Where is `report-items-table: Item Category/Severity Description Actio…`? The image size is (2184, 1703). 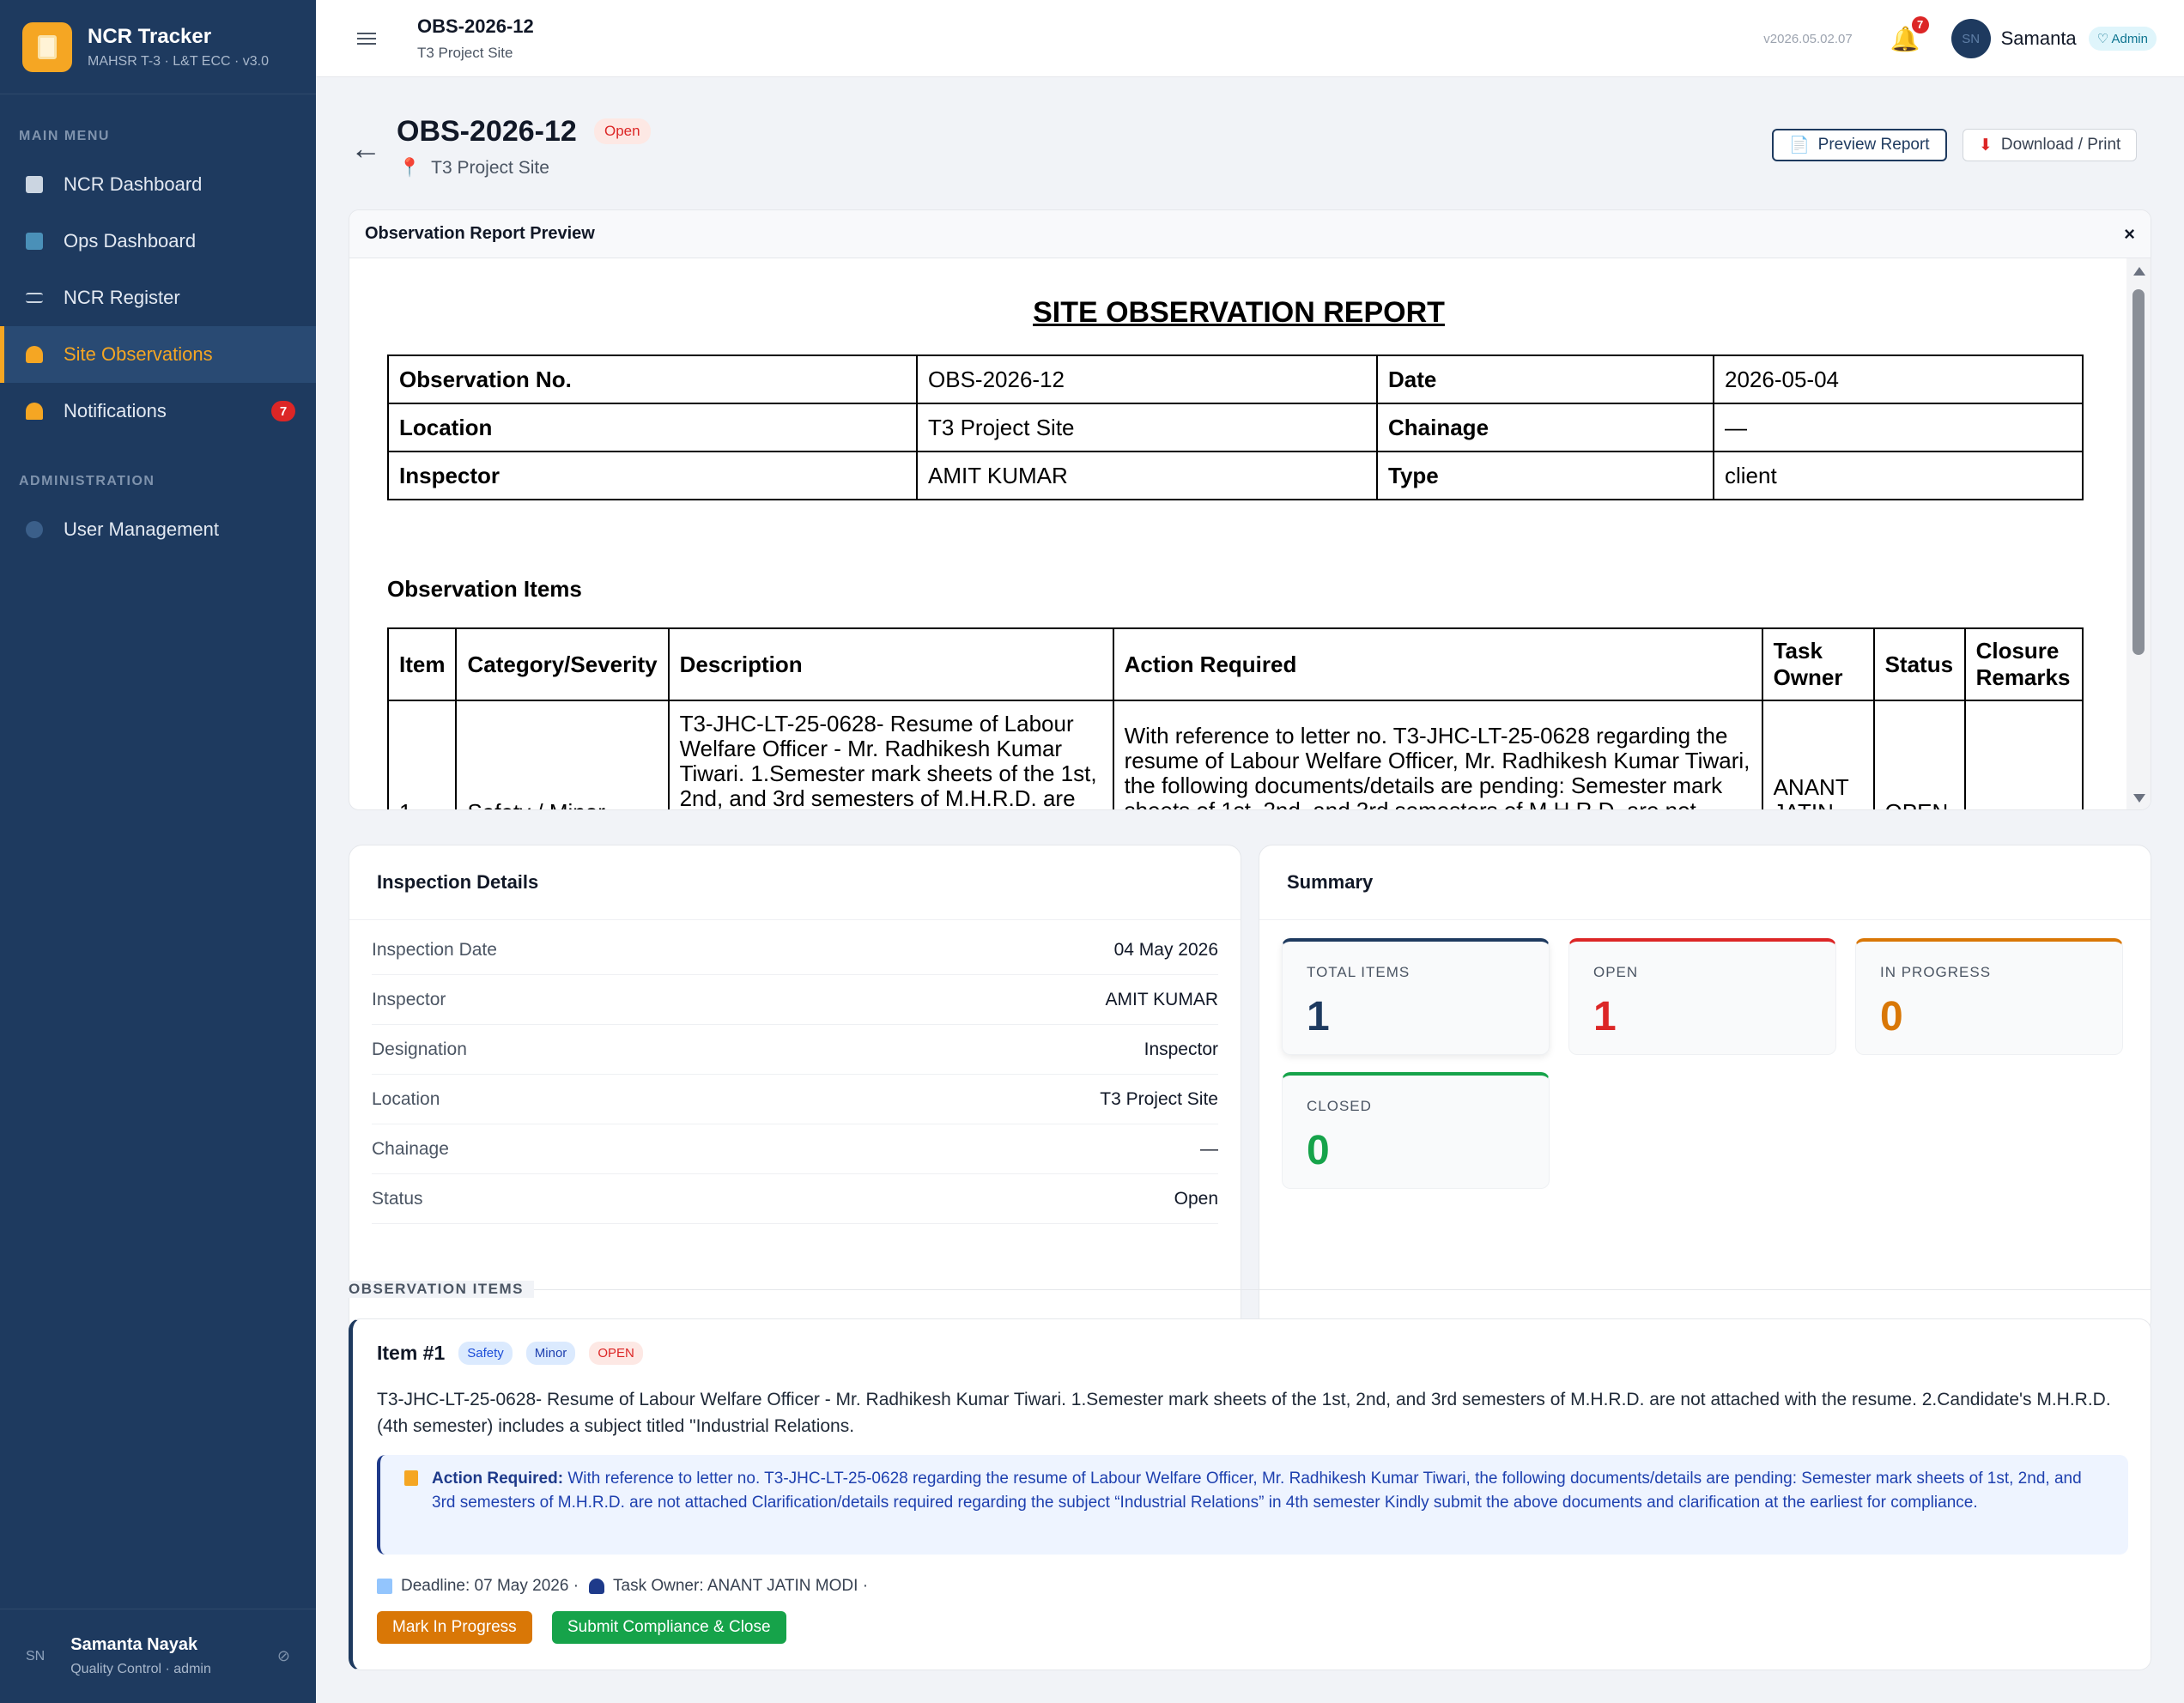
report-items-table: Item Category/Severity Description Actio… is located at coordinates (1235, 718).